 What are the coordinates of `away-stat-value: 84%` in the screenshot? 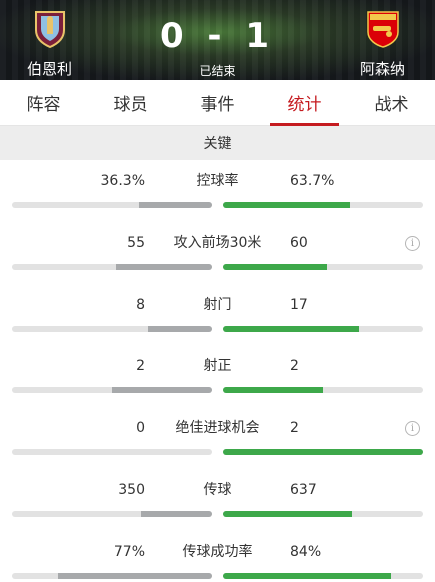 It's located at (306, 551).